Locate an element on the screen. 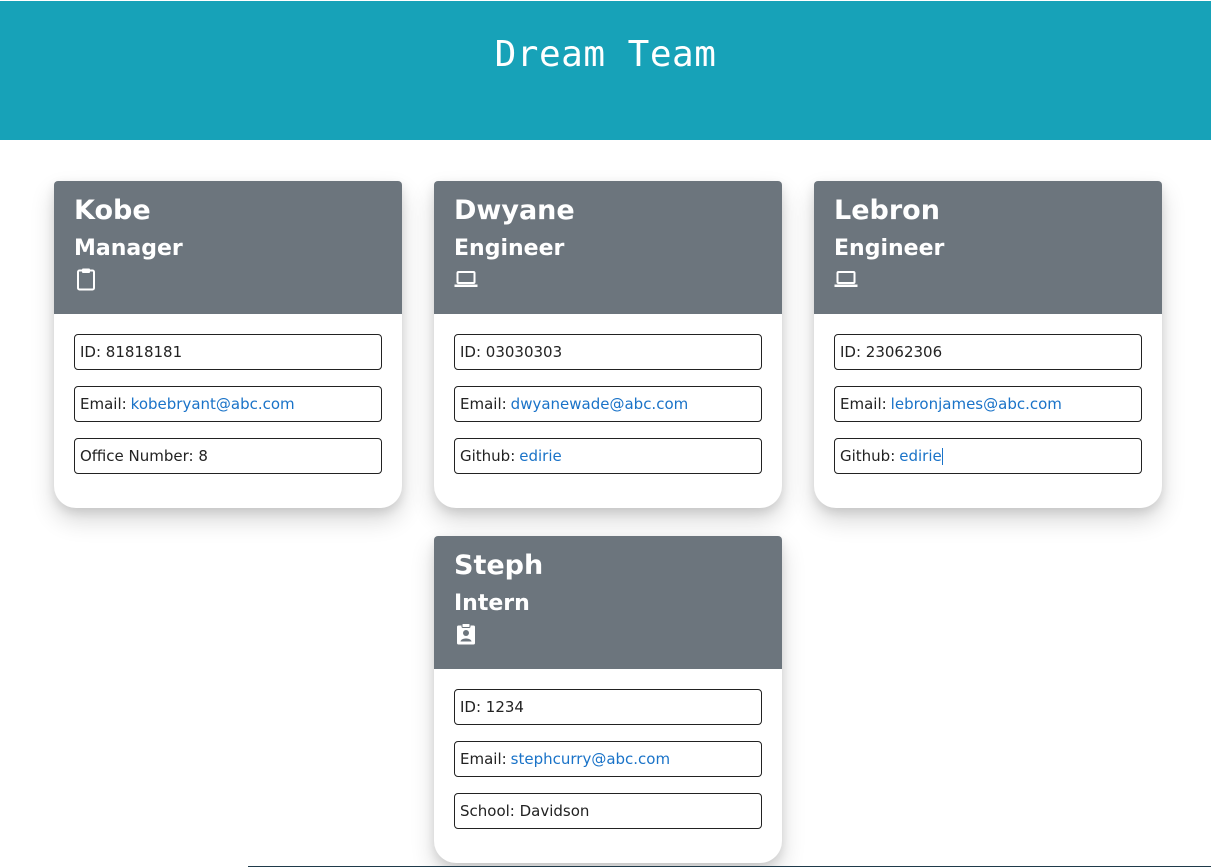  email-field: Email: dwyanewade@abc.com is located at coordinates (608, 404).